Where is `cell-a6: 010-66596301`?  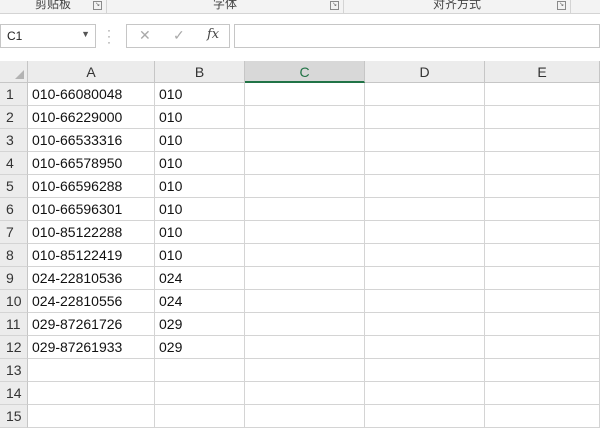
cell-a6: 010-66596301 is located at coordinates (91, 209).